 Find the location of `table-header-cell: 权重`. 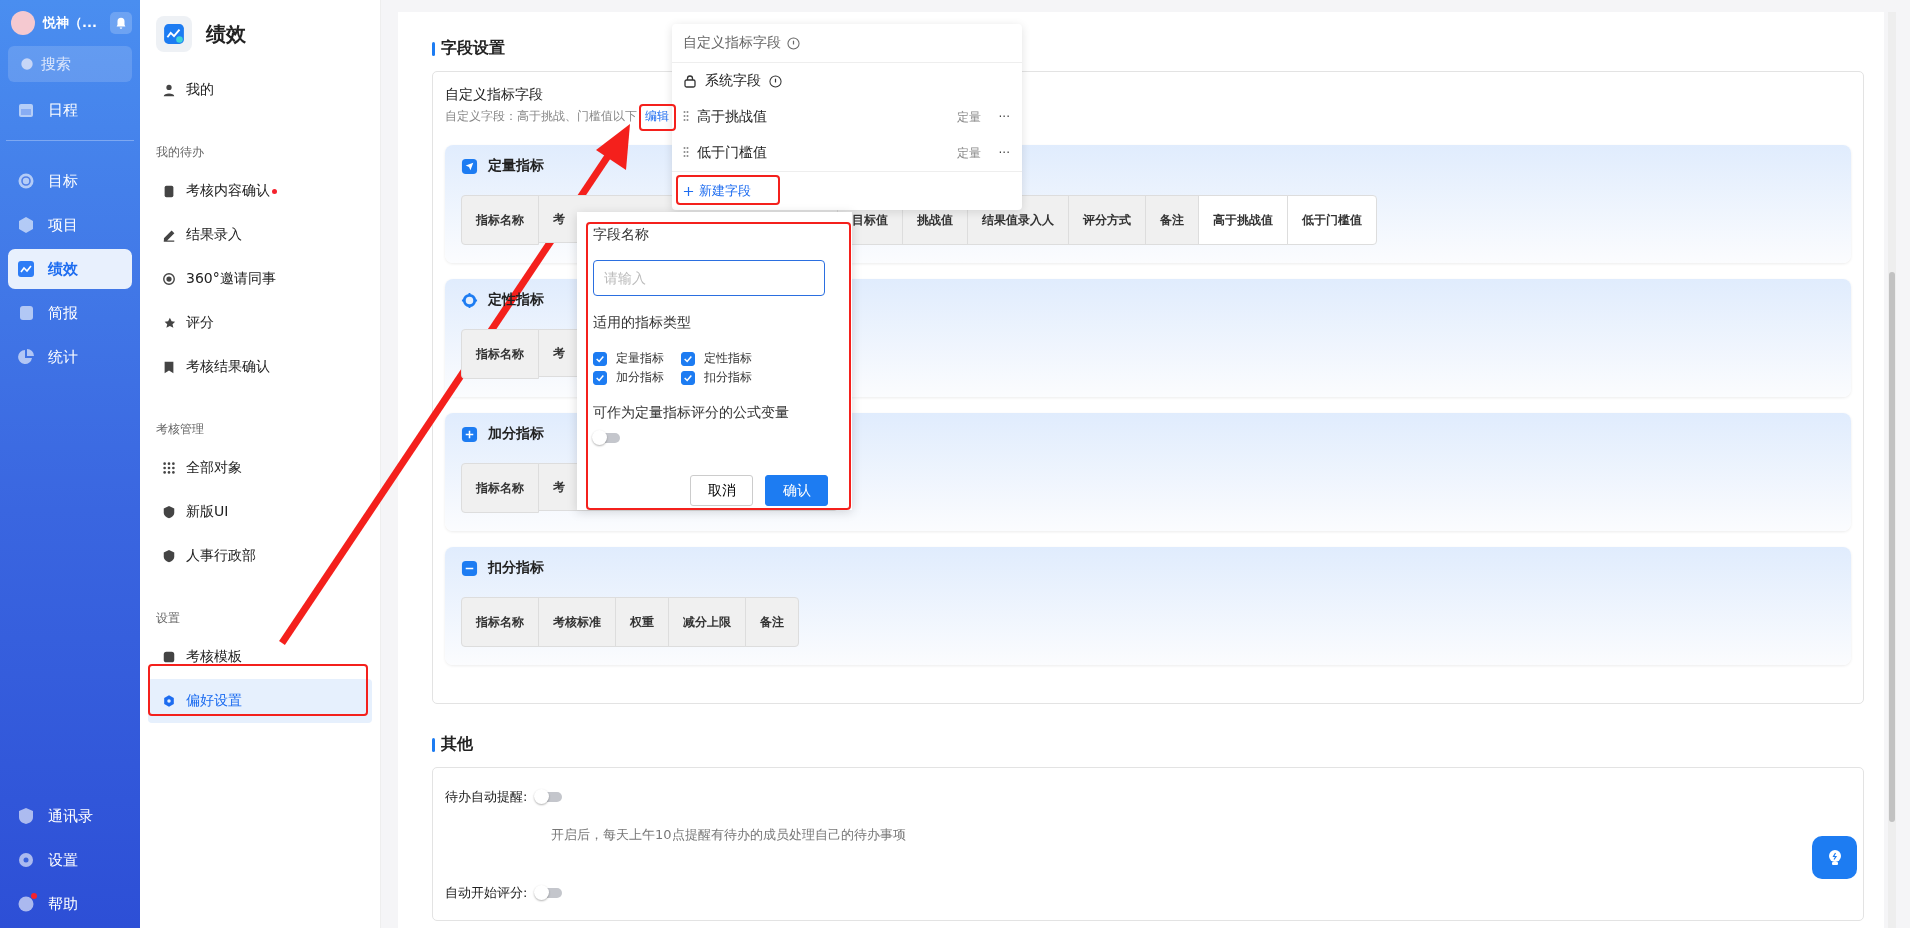

table-header-cell: 权重 is located at coordinates (642, 622).